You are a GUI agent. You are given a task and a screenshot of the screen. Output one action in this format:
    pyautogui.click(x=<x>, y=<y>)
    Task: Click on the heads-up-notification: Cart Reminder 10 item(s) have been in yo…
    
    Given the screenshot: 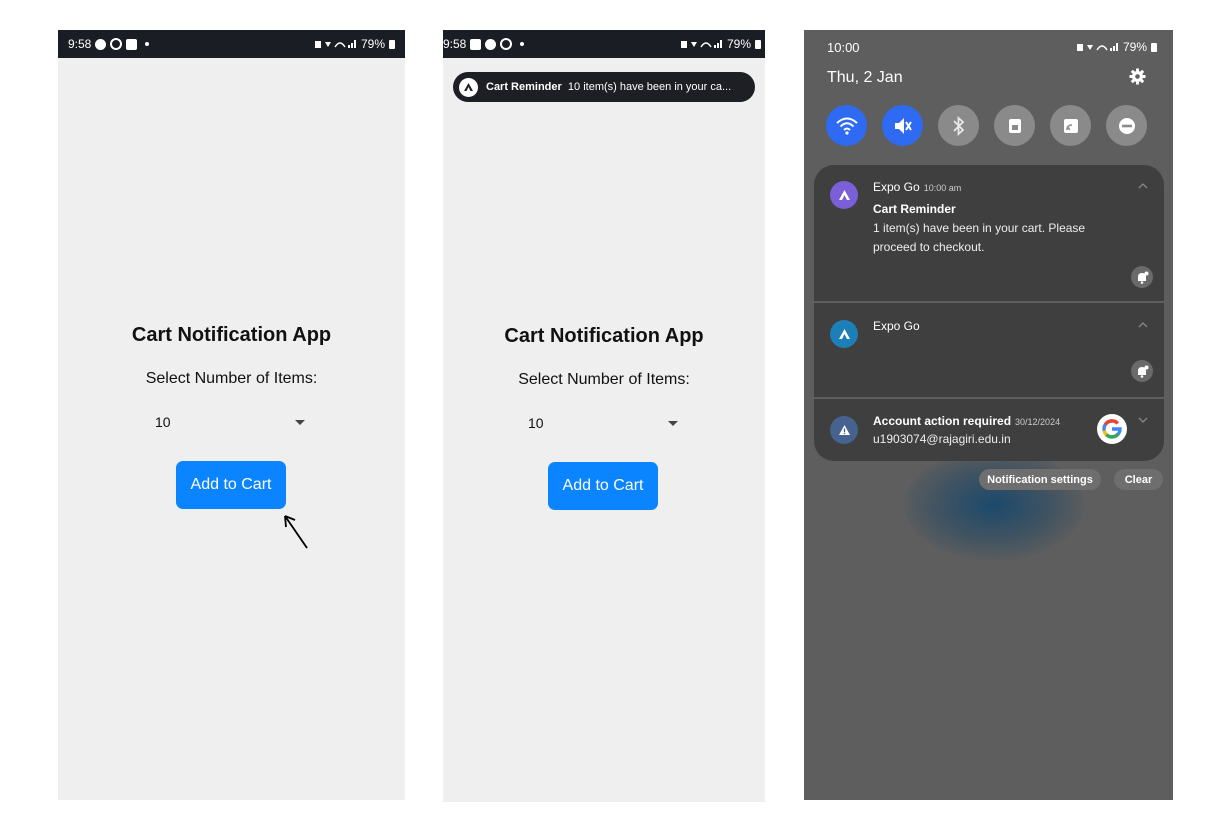 What is the action you would take?
    pyautogui.click(x=604, y=87)
    